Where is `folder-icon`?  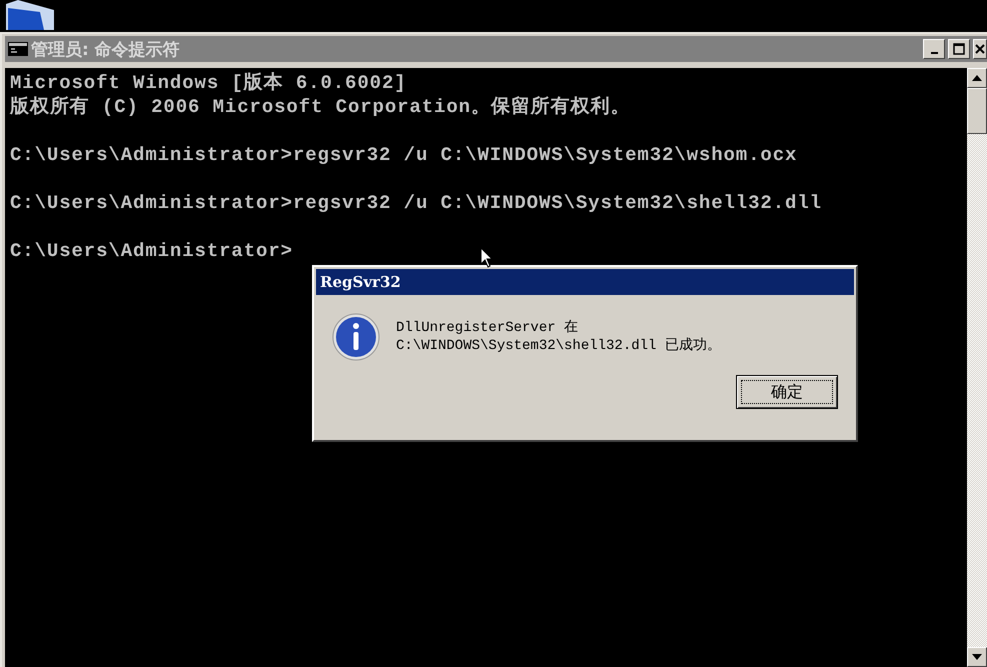
folder-icon is located at coordinates (30, 15).